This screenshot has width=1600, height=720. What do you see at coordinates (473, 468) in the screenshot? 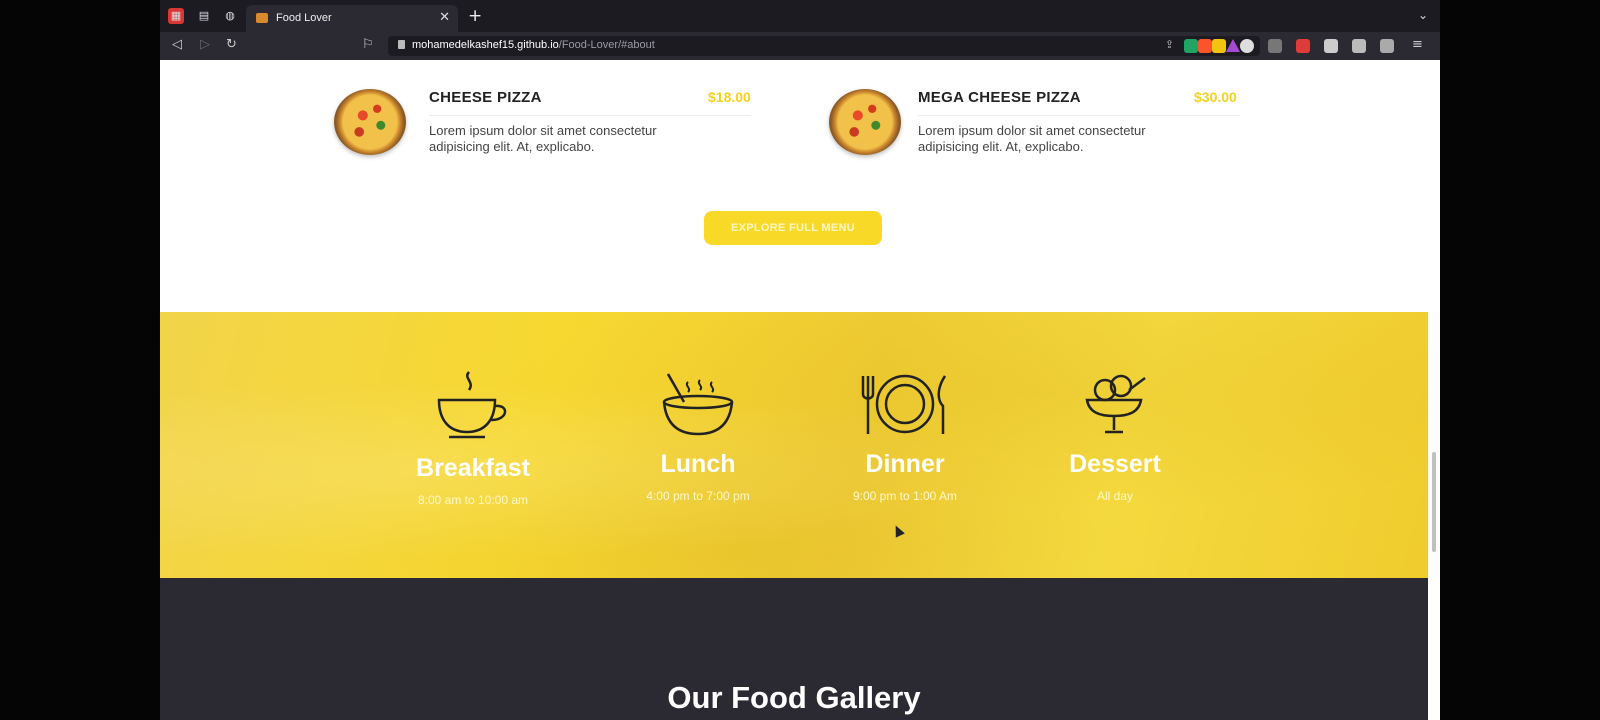
I see `meal-title: Breakfast` at bounding box center [473, 468].